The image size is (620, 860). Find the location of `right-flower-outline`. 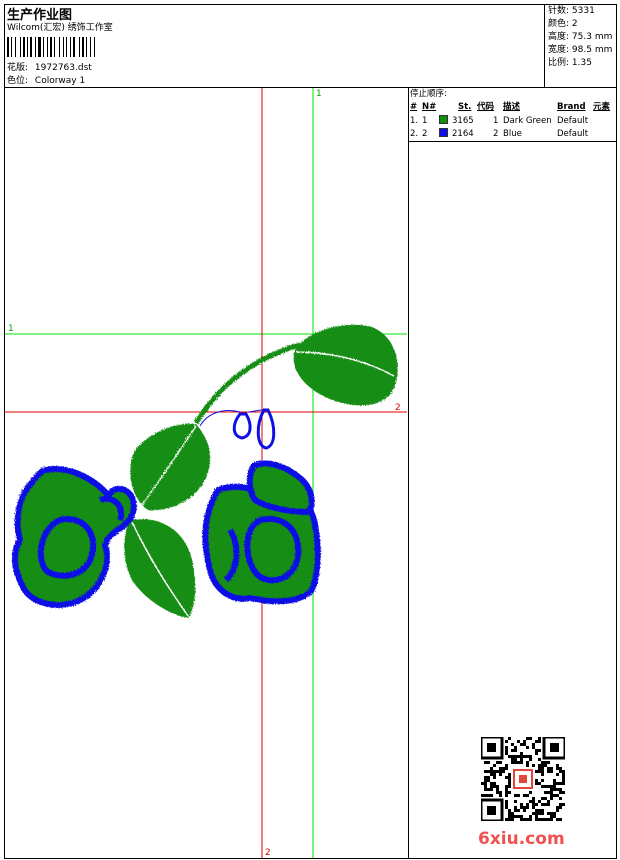

right-flower-outline is located at coordinates (261, 532).